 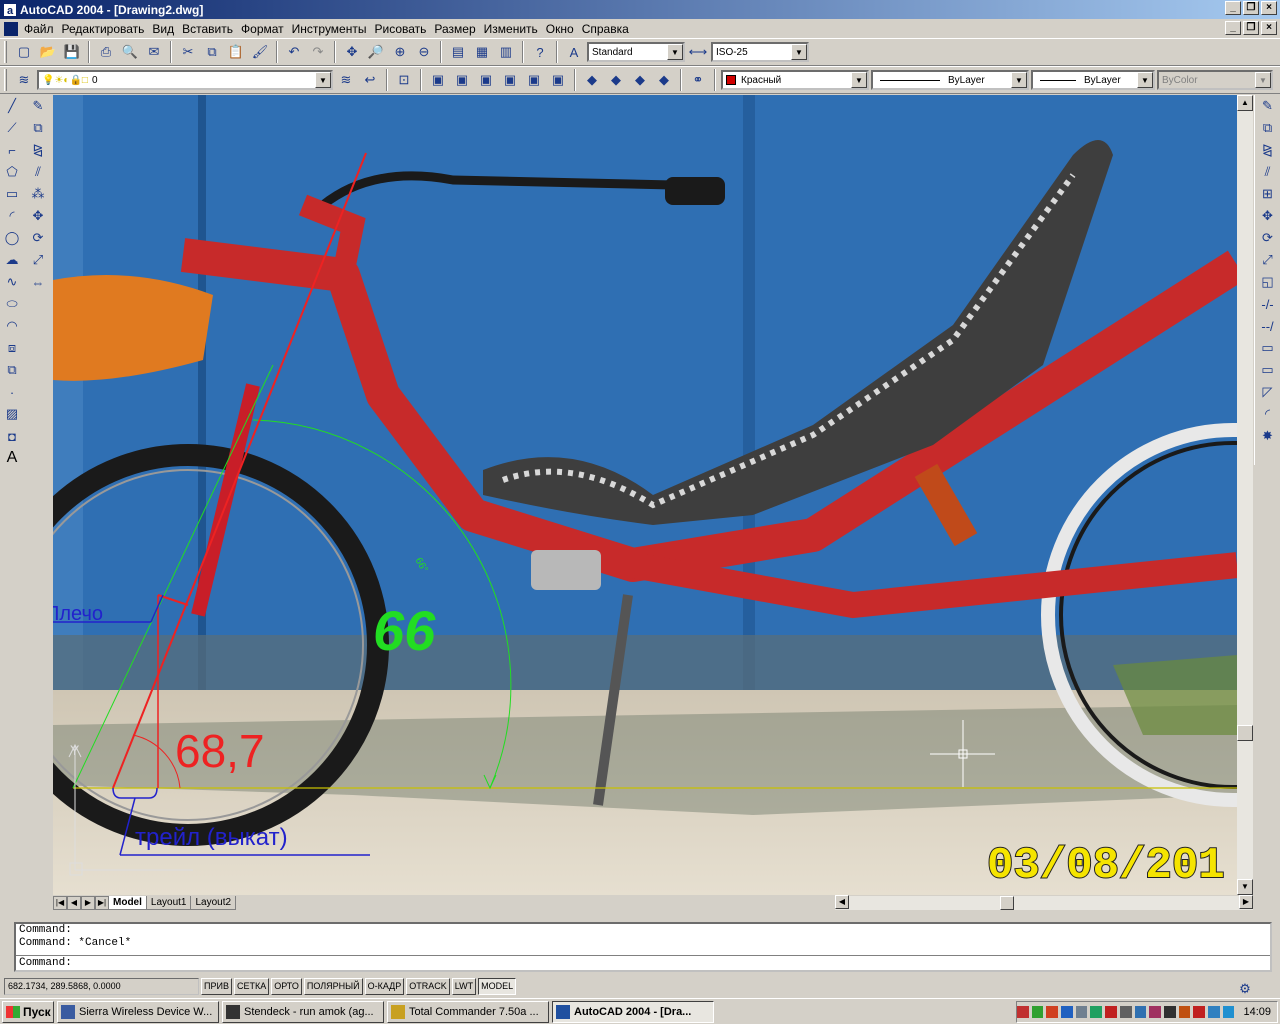 I want to click on view-right-icon: ▣, so click(x=510, y=80).